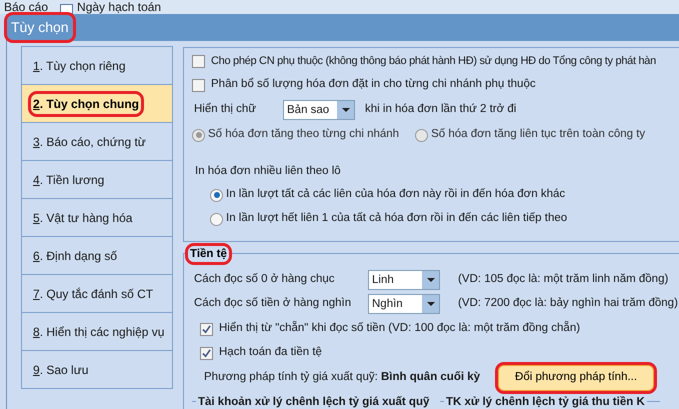 This screenshot has height=409, width=679. I want to click on sidebar-item: 4. Tiền lương, so click(97, 179).